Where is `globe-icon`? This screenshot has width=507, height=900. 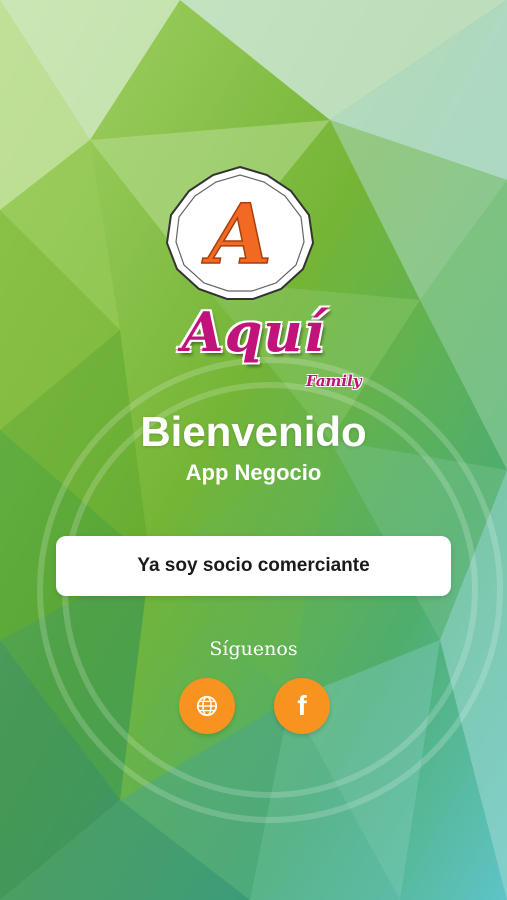
globe-icon is located at coordinates (207, 706).